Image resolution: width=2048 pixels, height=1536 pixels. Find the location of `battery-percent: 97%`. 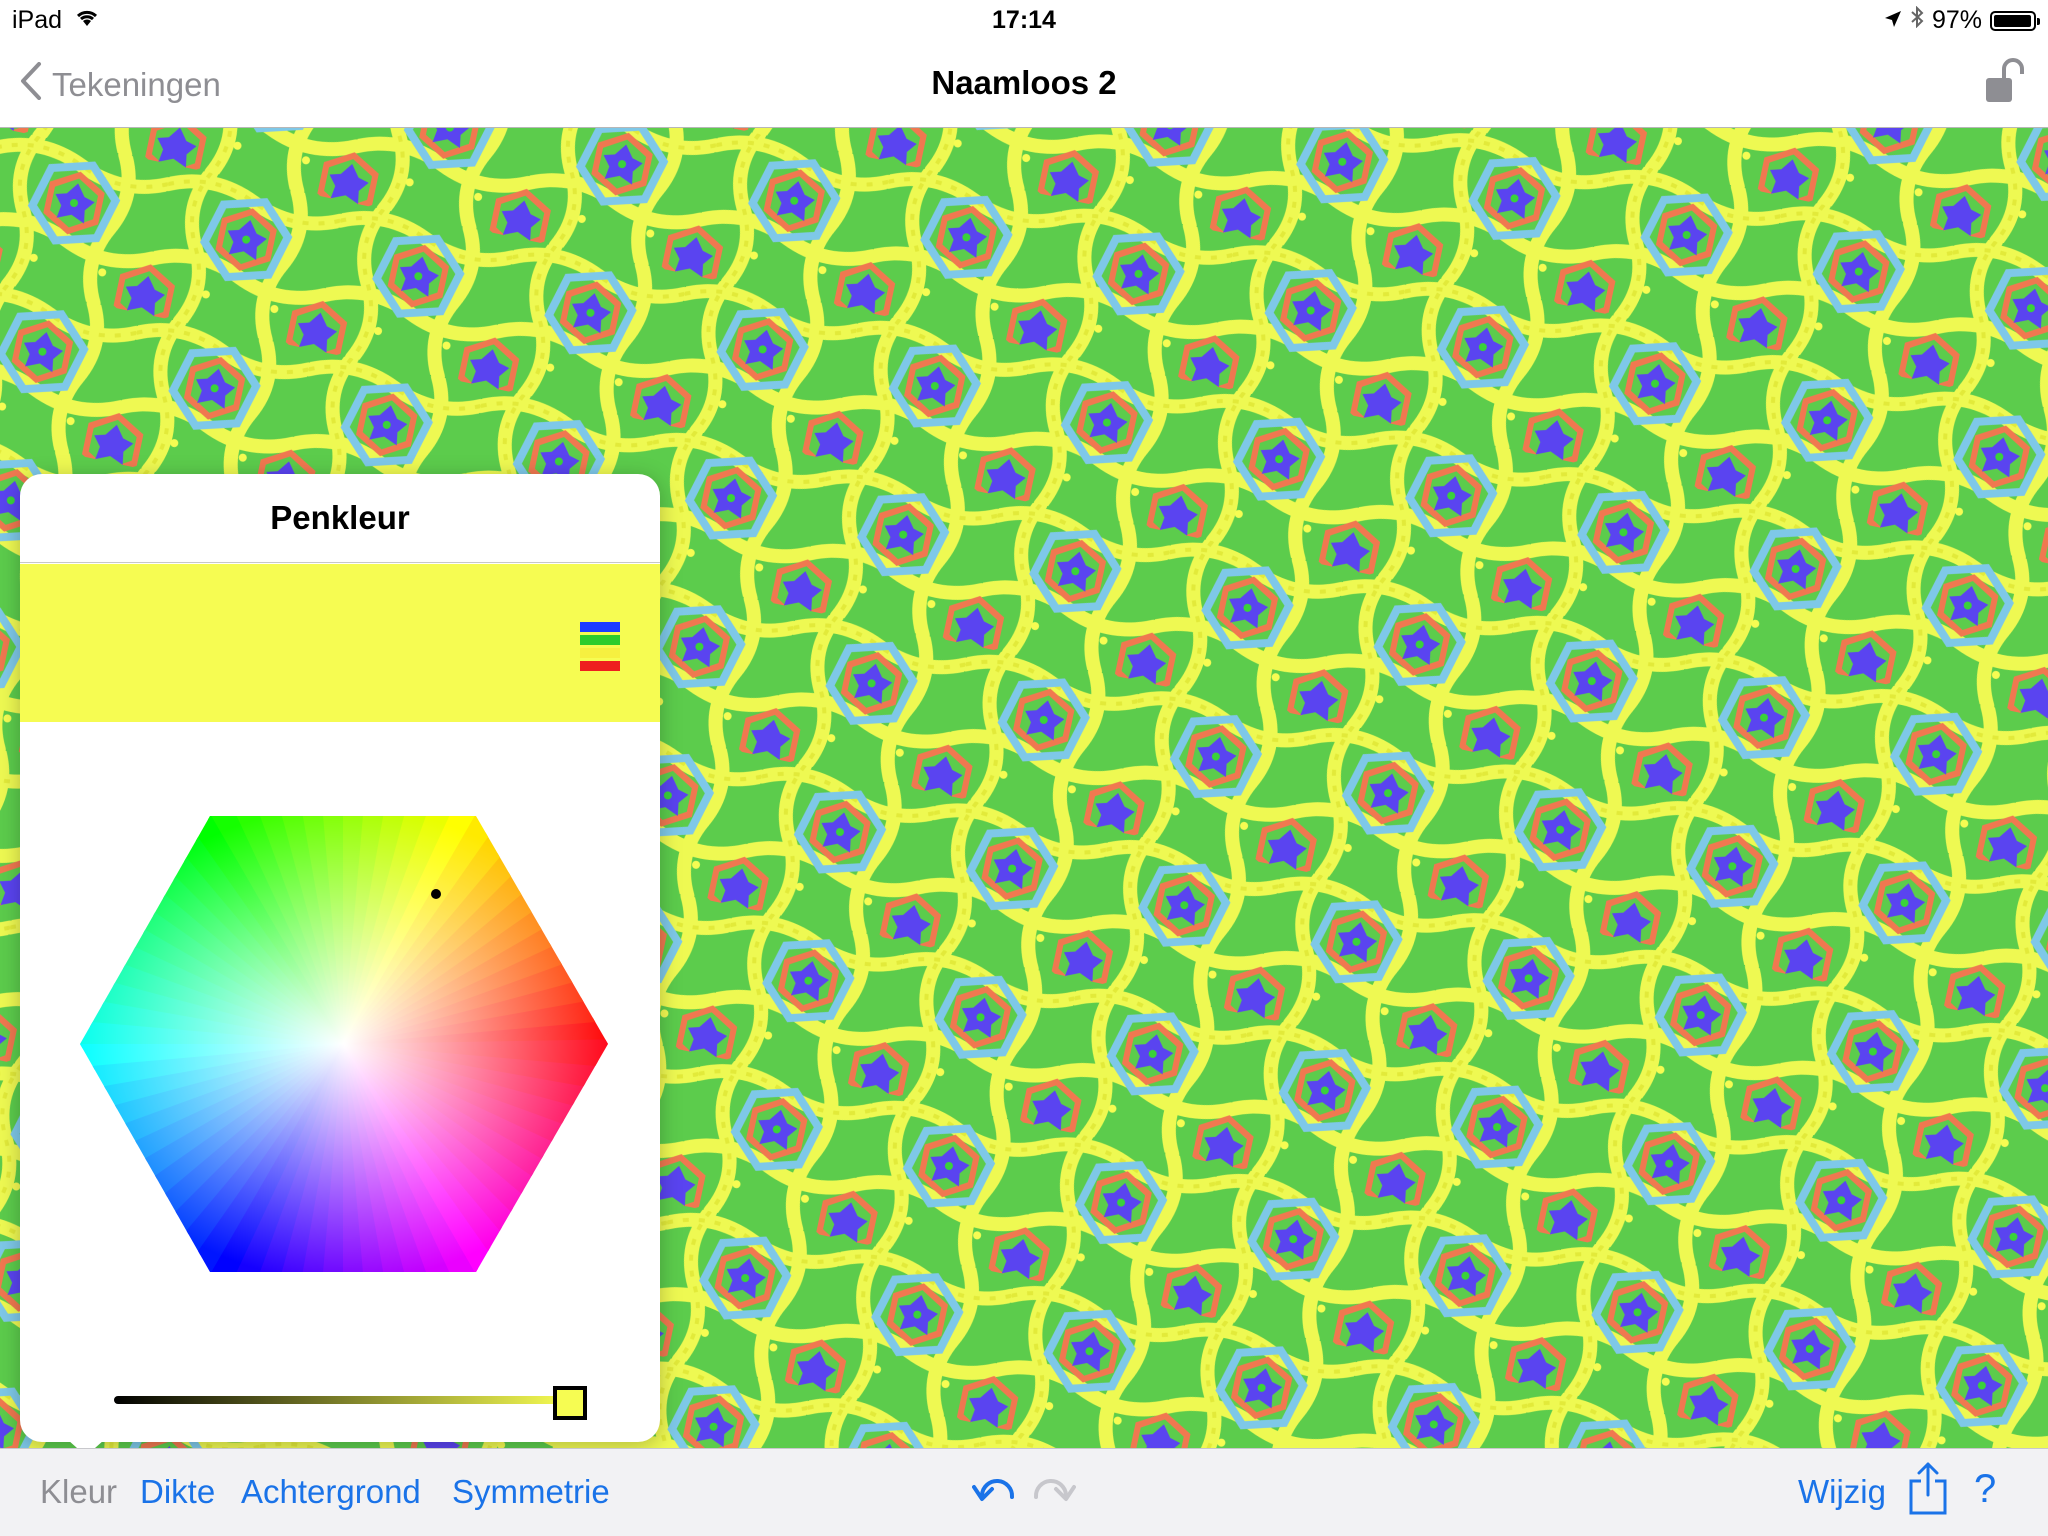

battery-percent: 97% is located at coordinates (1956, 20).